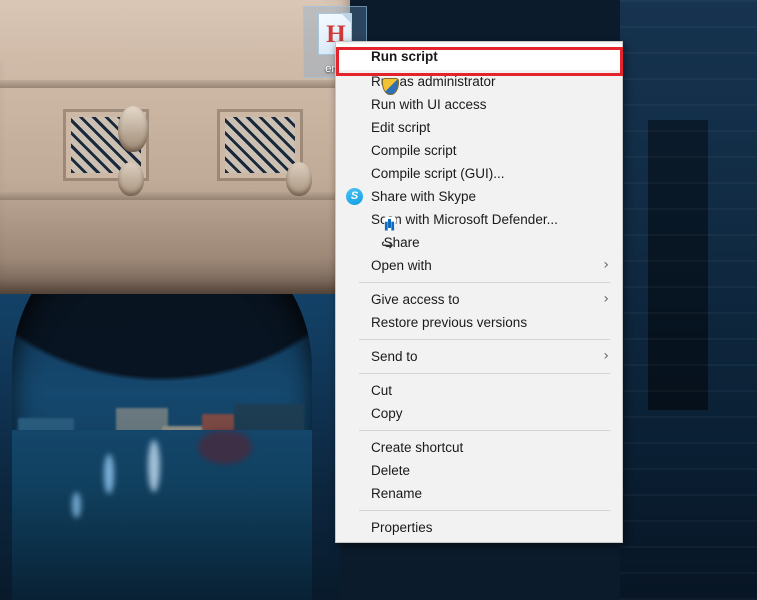 The height and width of the screenshot is (600, 757). I want to click on menu-item-label: Send to, so click(394, 356).